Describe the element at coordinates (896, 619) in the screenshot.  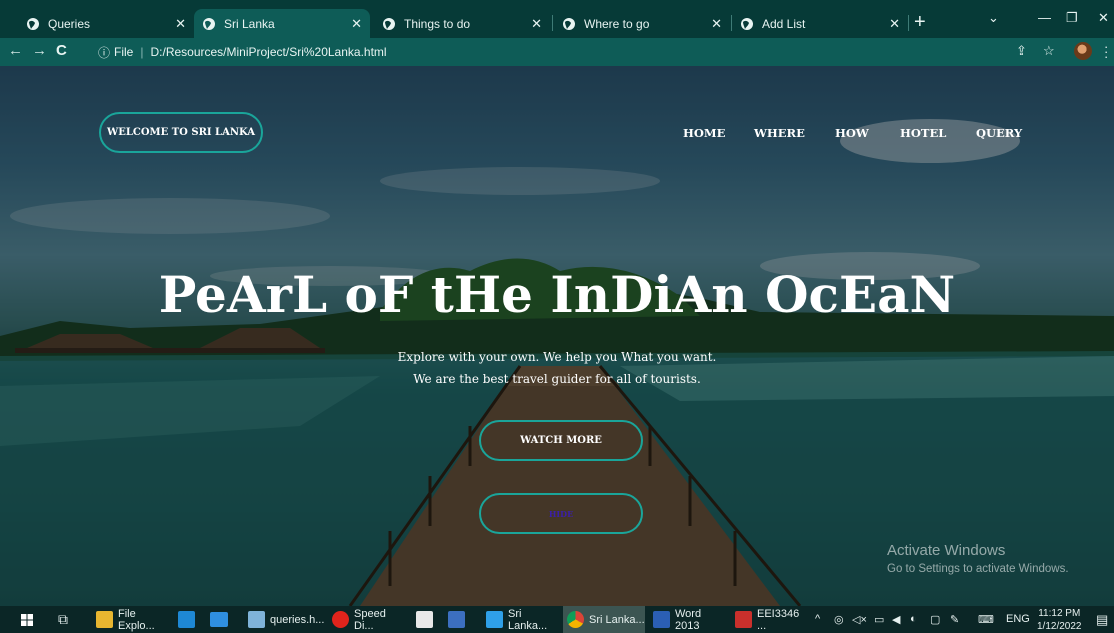
I see `speaker-icon: ◀` at that location.